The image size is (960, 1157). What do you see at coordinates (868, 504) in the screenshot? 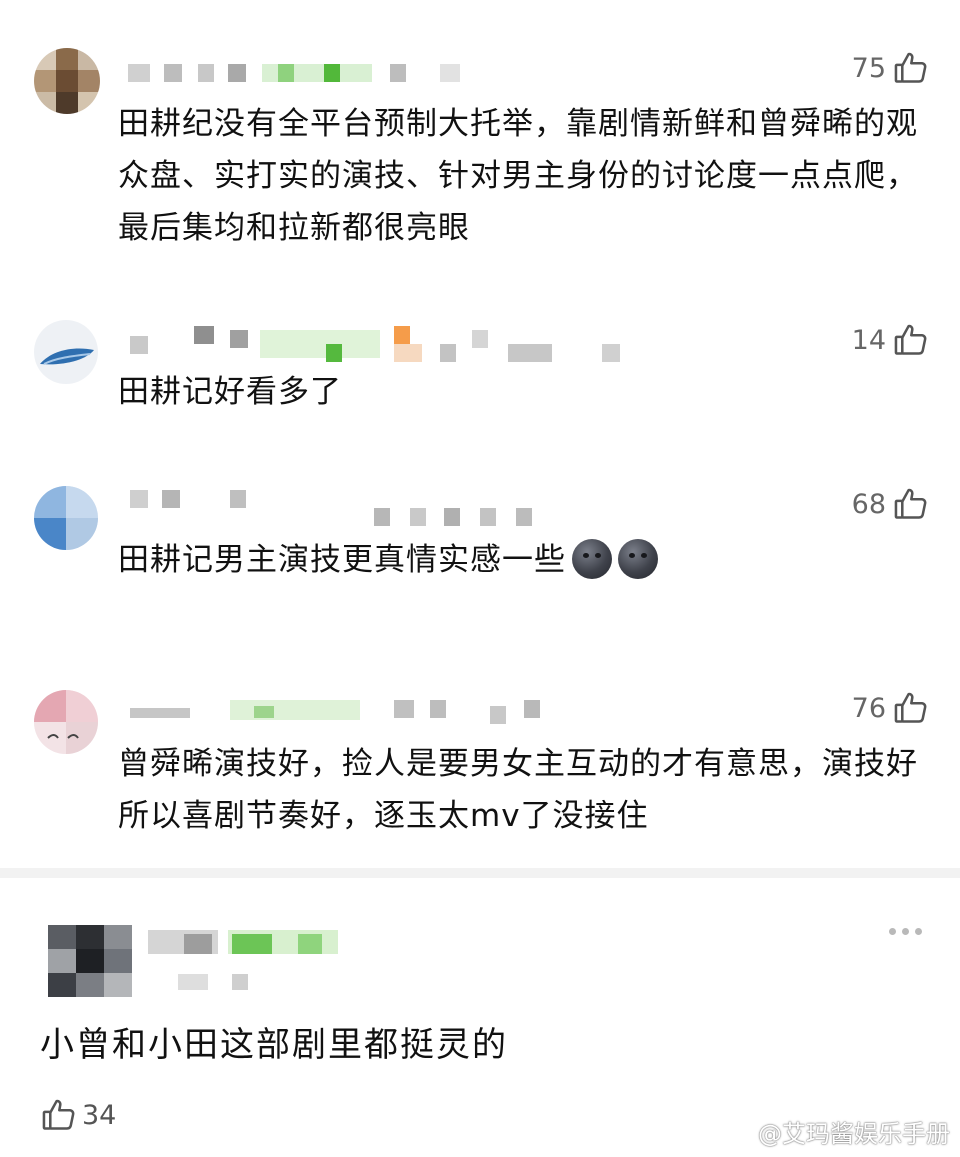
I see `like-count: 68` at bounding box center [868, 504].